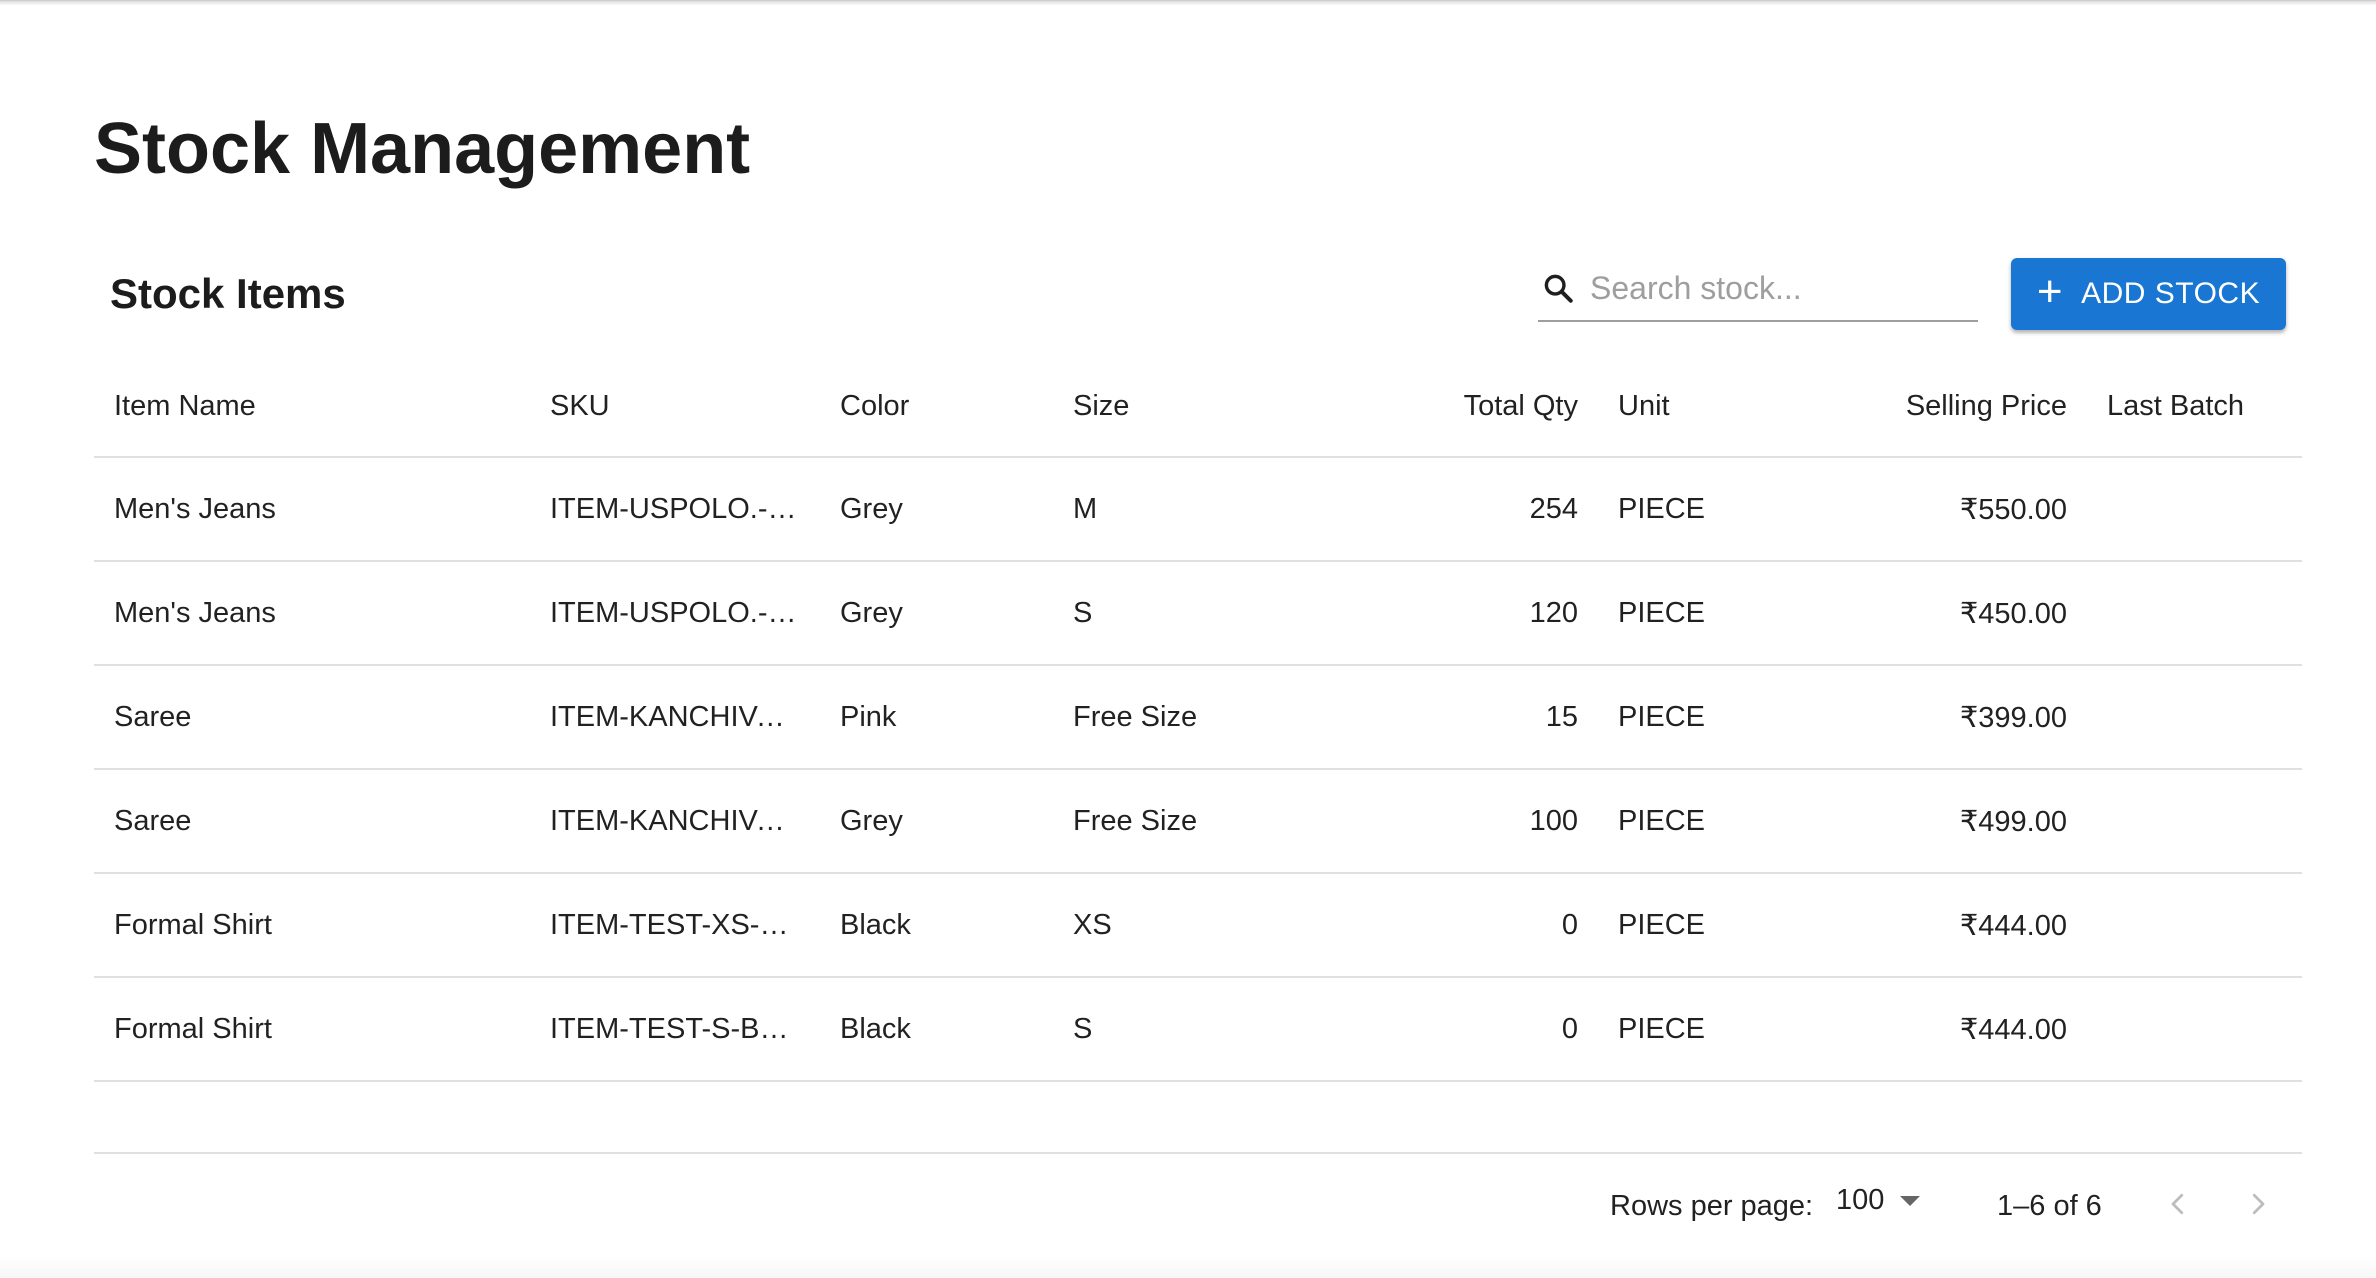 The width and height of the screenshot is (2376, 1278). I want to click on search-field, so click(1758, 289).